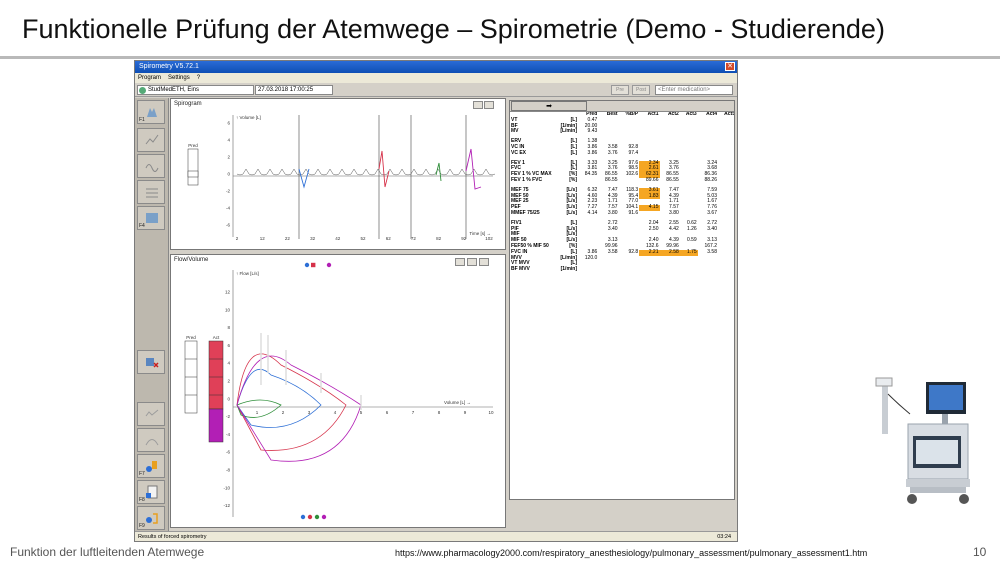 The height and width of the screenshot is (563, 1000). What do you see at coordinates (228, 470) in the screenshot?
I see `y-tick-label: -8` at bounding box center [228, 470].